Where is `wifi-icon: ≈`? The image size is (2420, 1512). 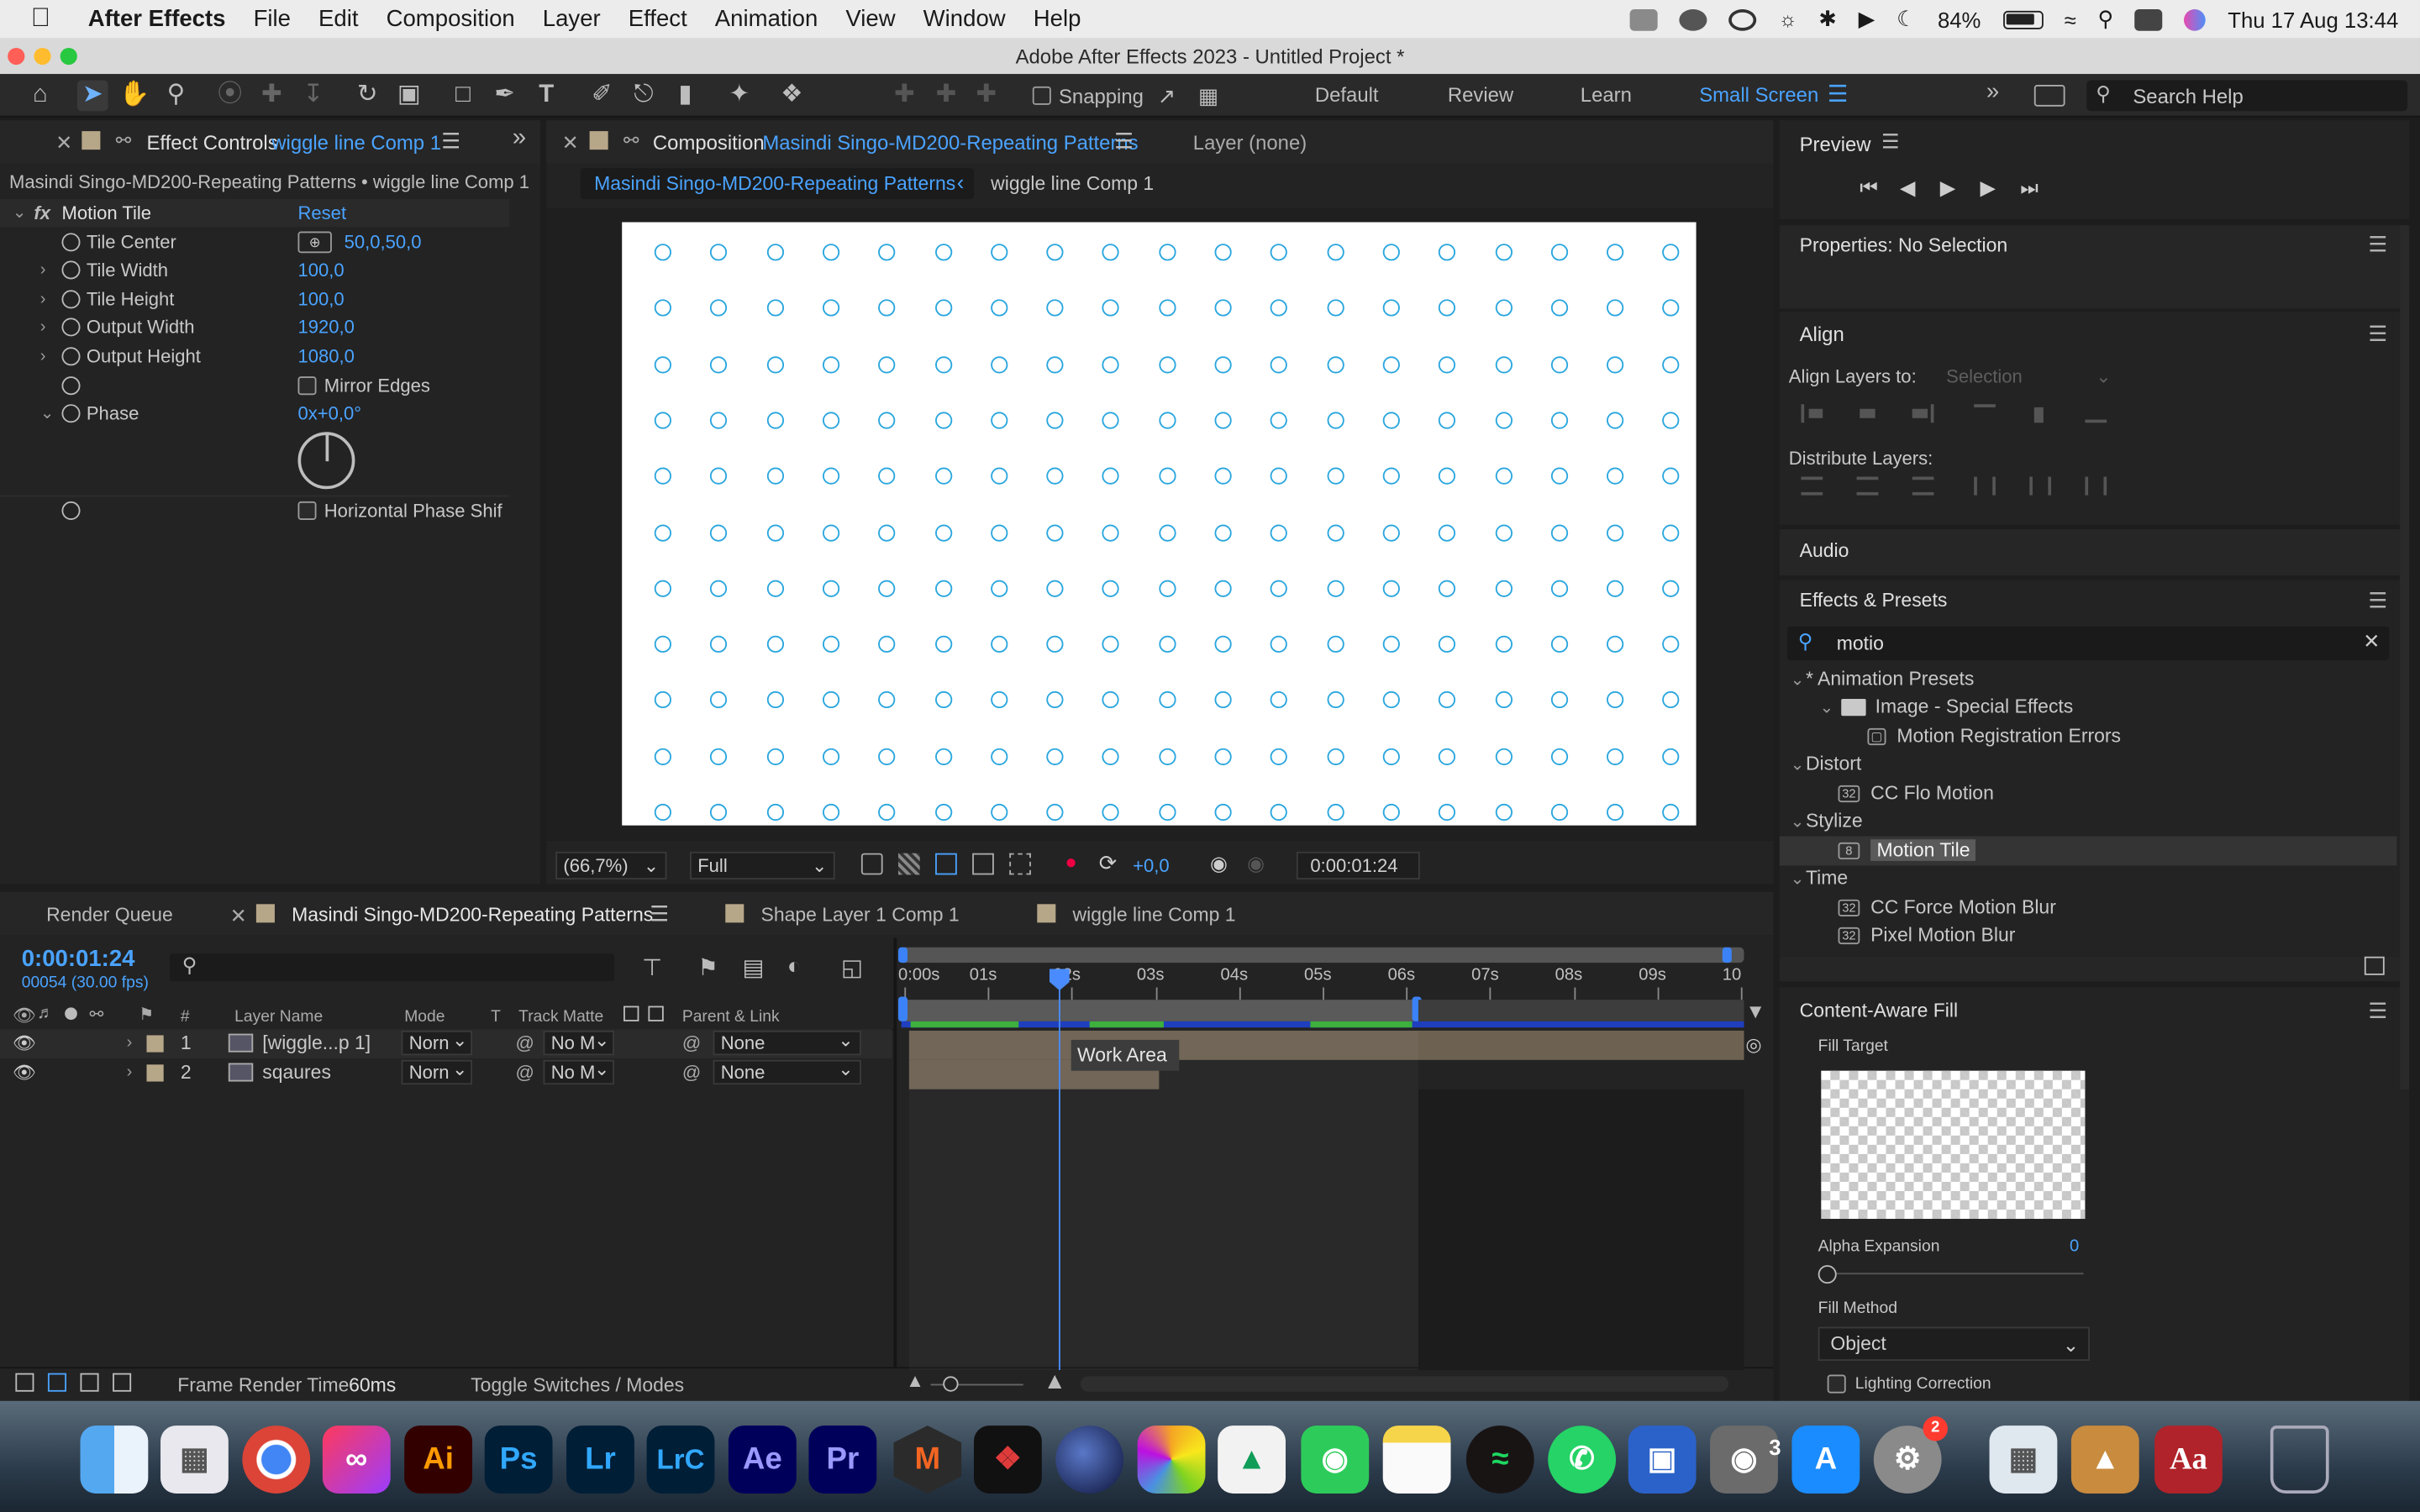
wifi-icon: ≈ is located at coordinates (2070, 19).